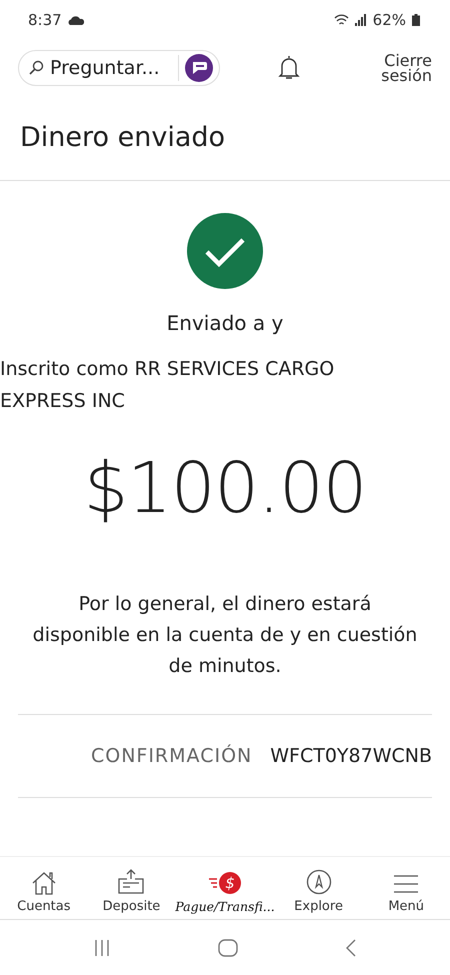 Image resolution: width=450 pixels, height=975 pixels. I want to click on menu-icon, so click(406, 884).